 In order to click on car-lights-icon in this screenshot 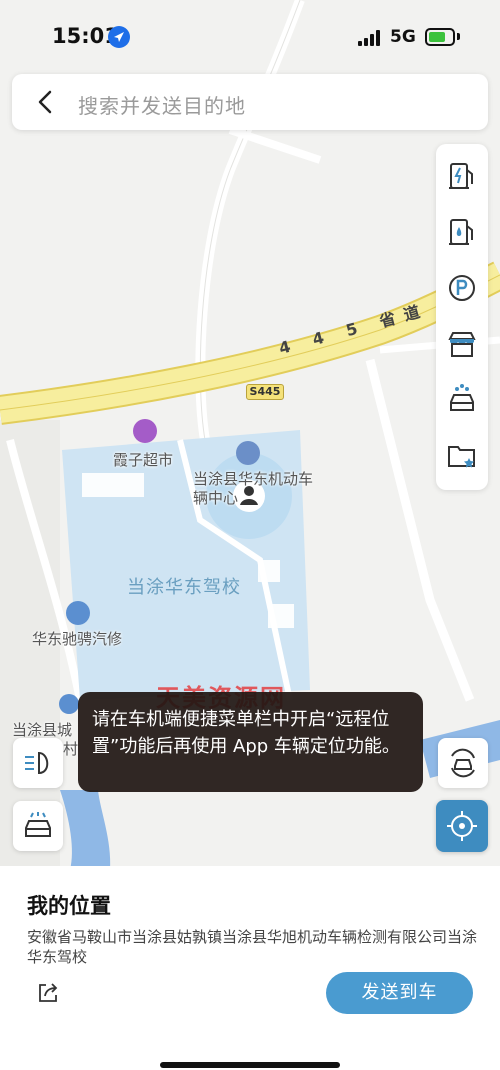, I will do `click(38, 824)`.